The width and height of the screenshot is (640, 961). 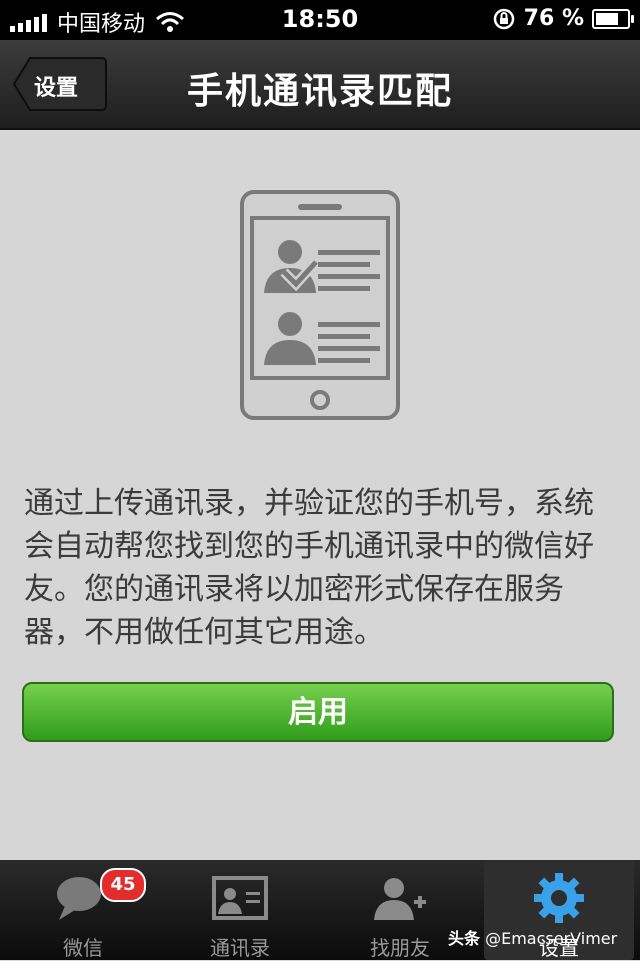 I want to click on tab-label: 通讯录, so click(x=240, y=948).